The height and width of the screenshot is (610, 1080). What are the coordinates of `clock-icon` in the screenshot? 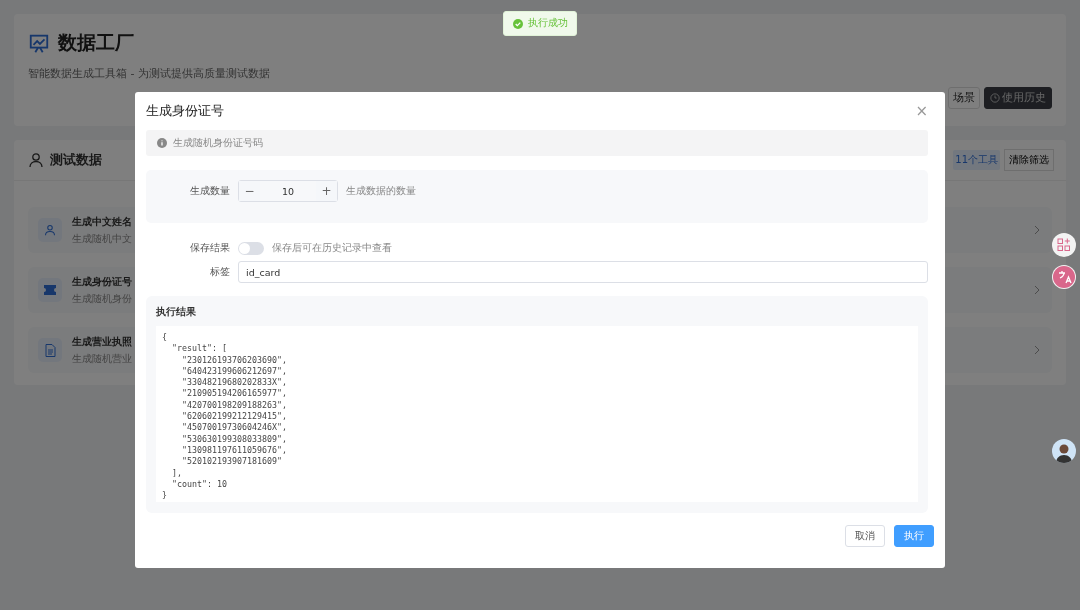 It's located at (995, 98).